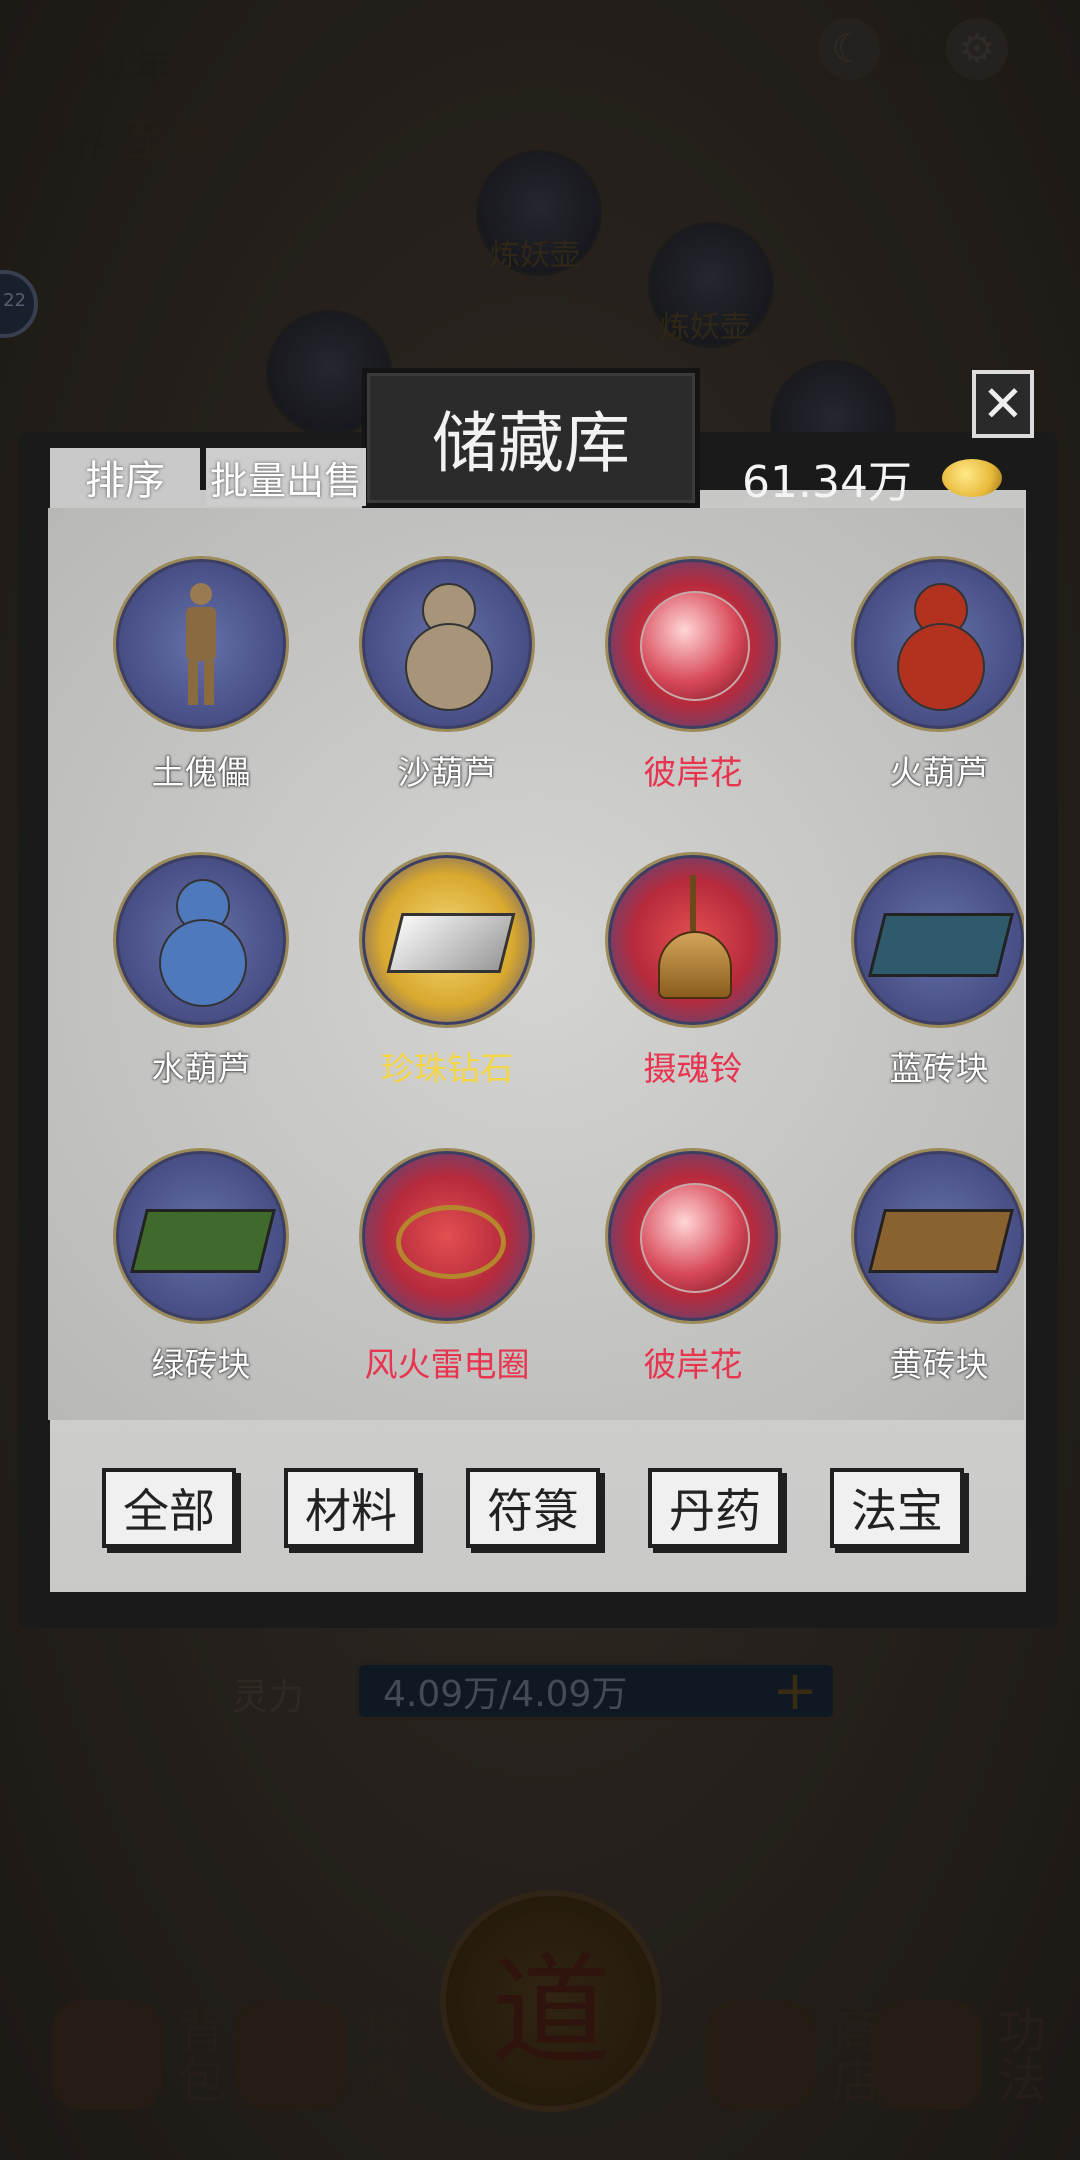  Describe the element at coordinates (201, 1364) in the screenshot. I see `item-name: 绿砖块` at that location.